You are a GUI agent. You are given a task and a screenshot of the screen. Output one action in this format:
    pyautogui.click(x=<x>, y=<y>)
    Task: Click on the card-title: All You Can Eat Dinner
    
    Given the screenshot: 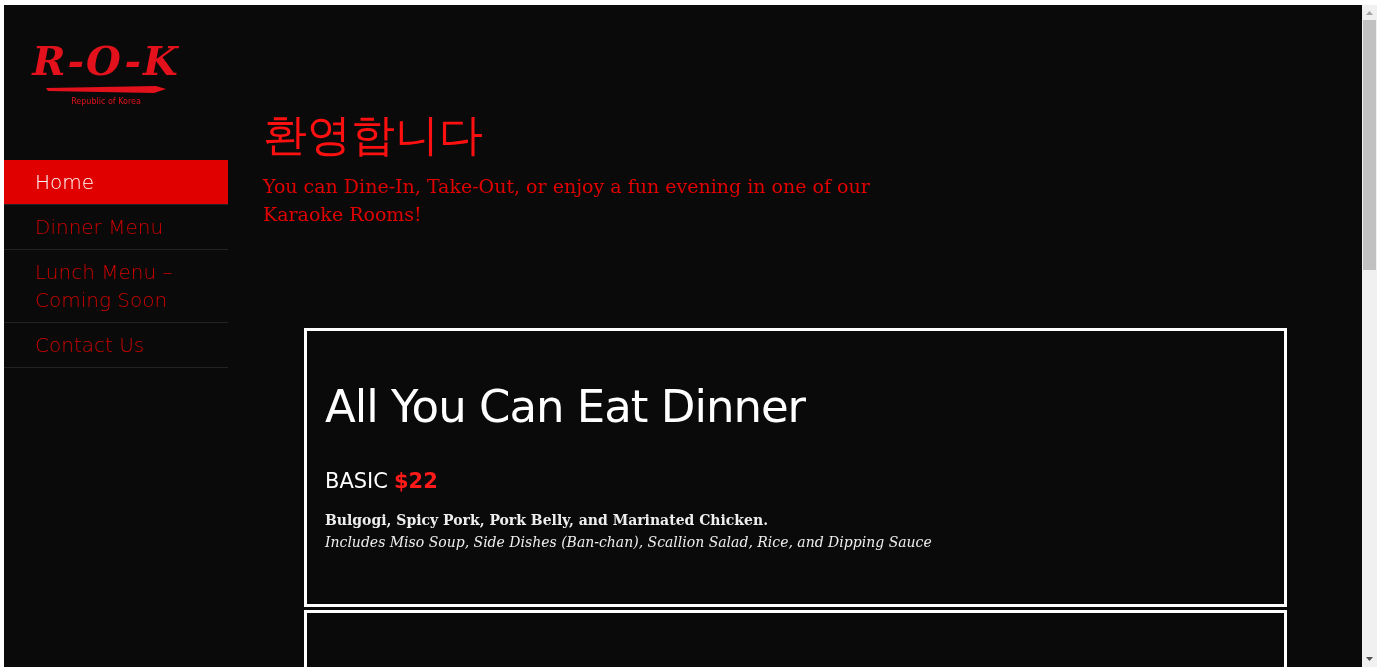 What is the action you would take?
    pyautogui.click(x=566, y=407)
    